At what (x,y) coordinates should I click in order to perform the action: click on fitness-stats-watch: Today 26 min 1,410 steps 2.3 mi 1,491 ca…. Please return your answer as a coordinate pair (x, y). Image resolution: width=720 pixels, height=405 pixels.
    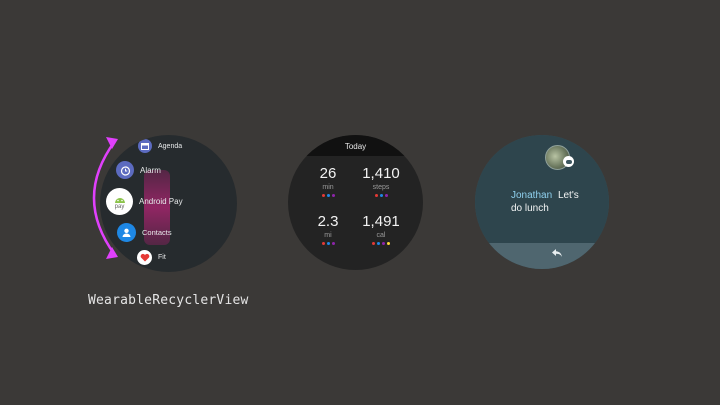
    Looking at the image, I should click on (355, 202).